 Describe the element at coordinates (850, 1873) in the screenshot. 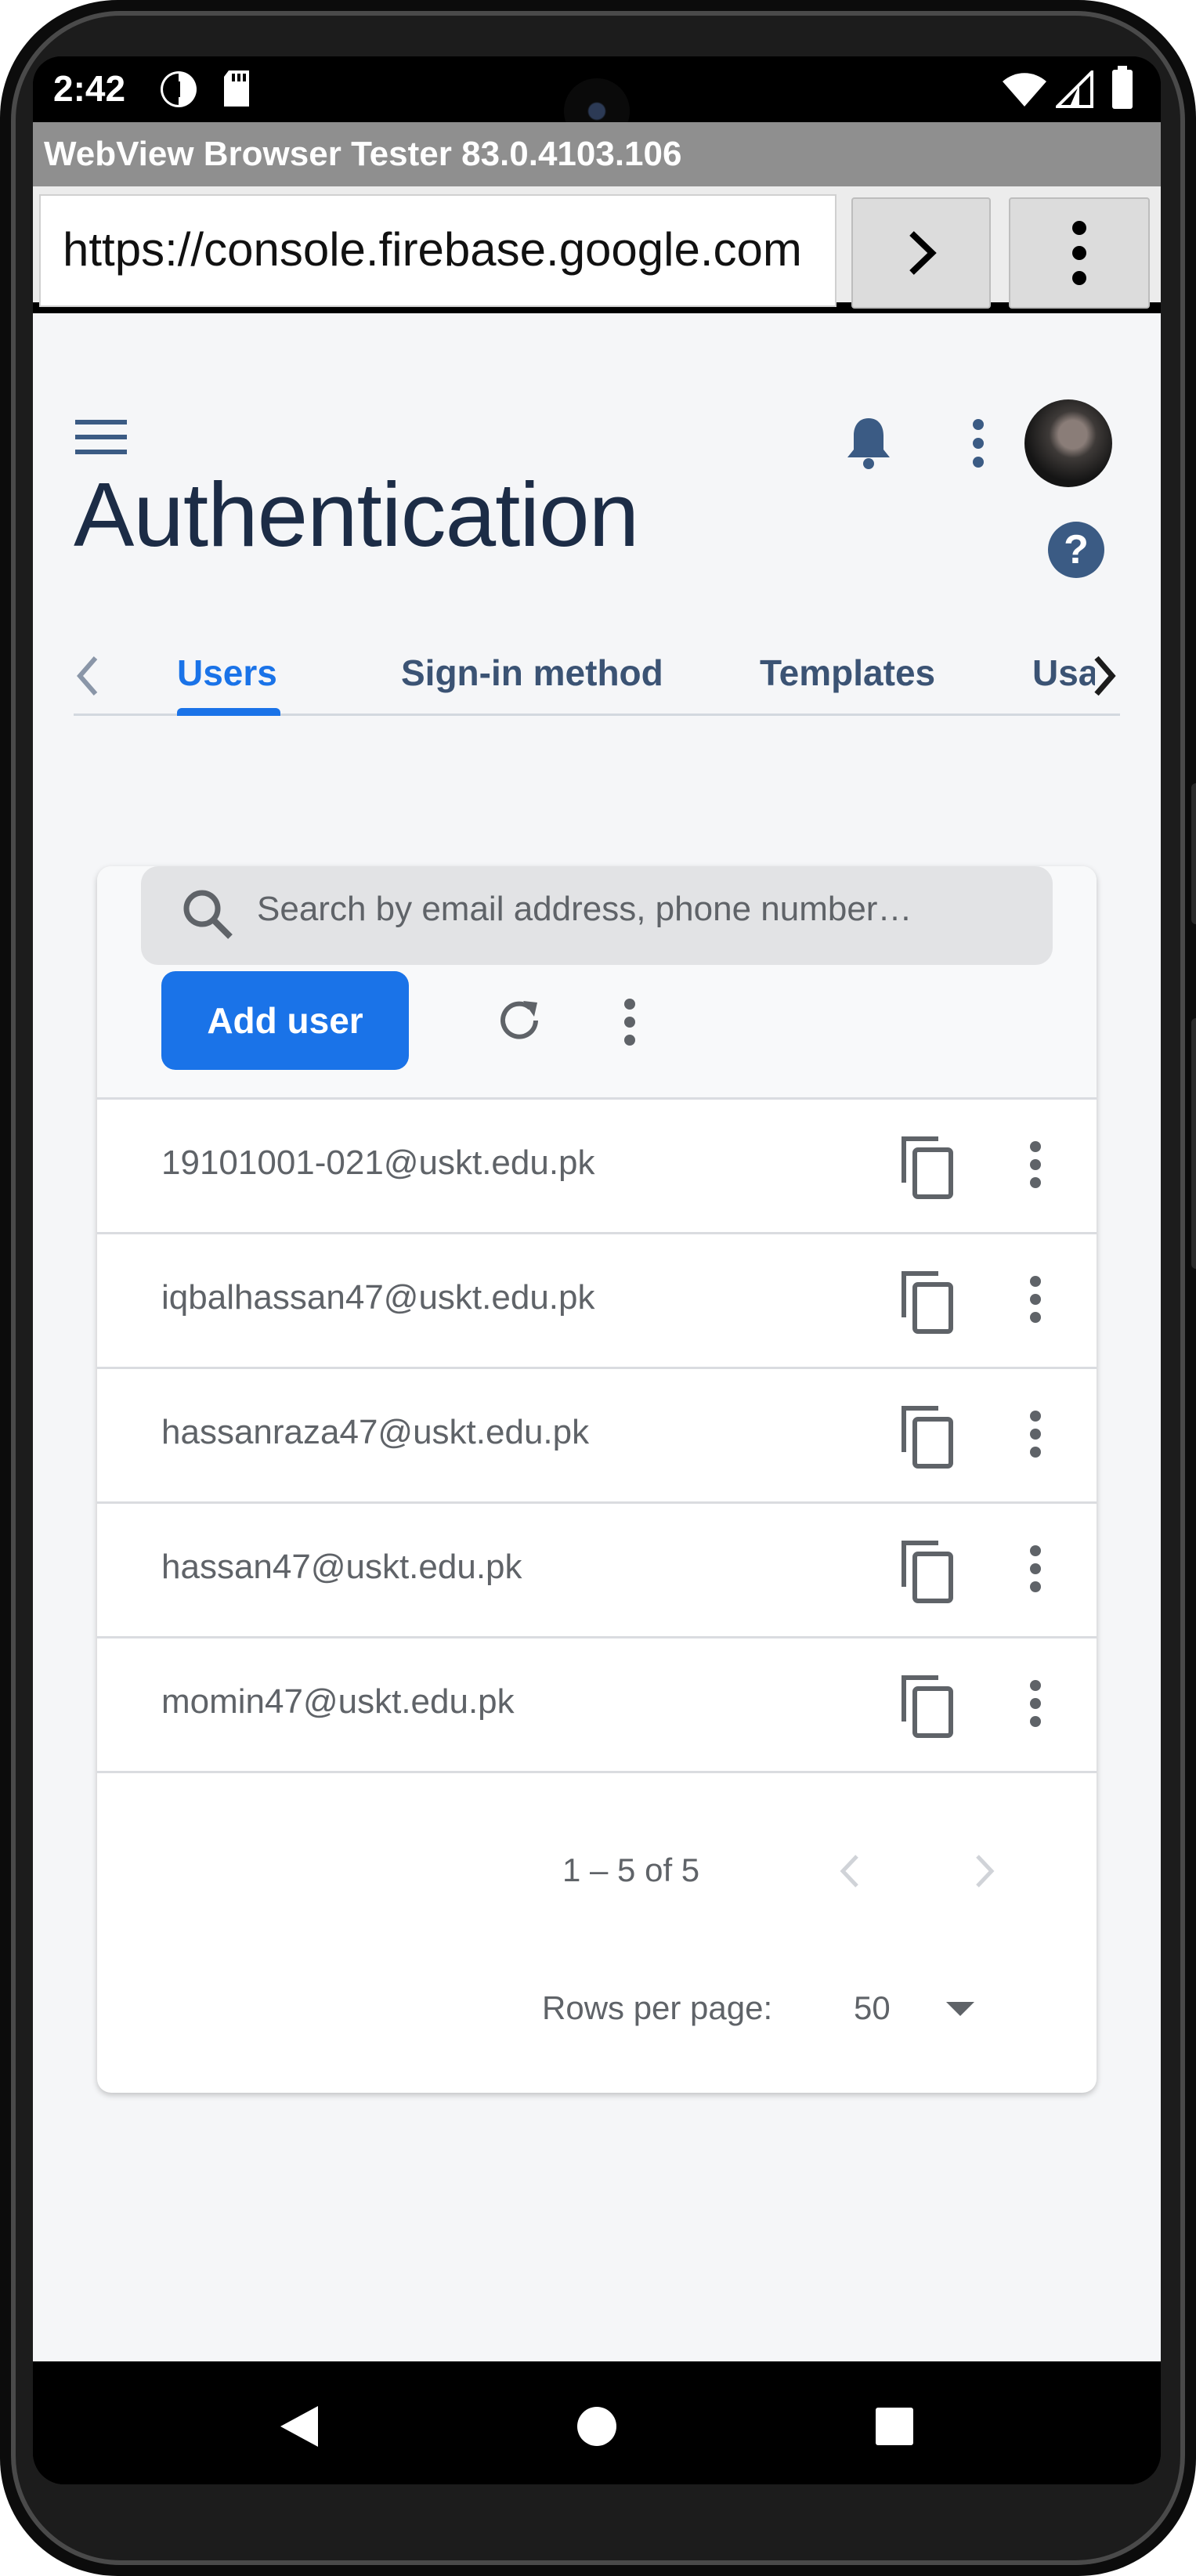

I see `prev-page-icon` at that location.